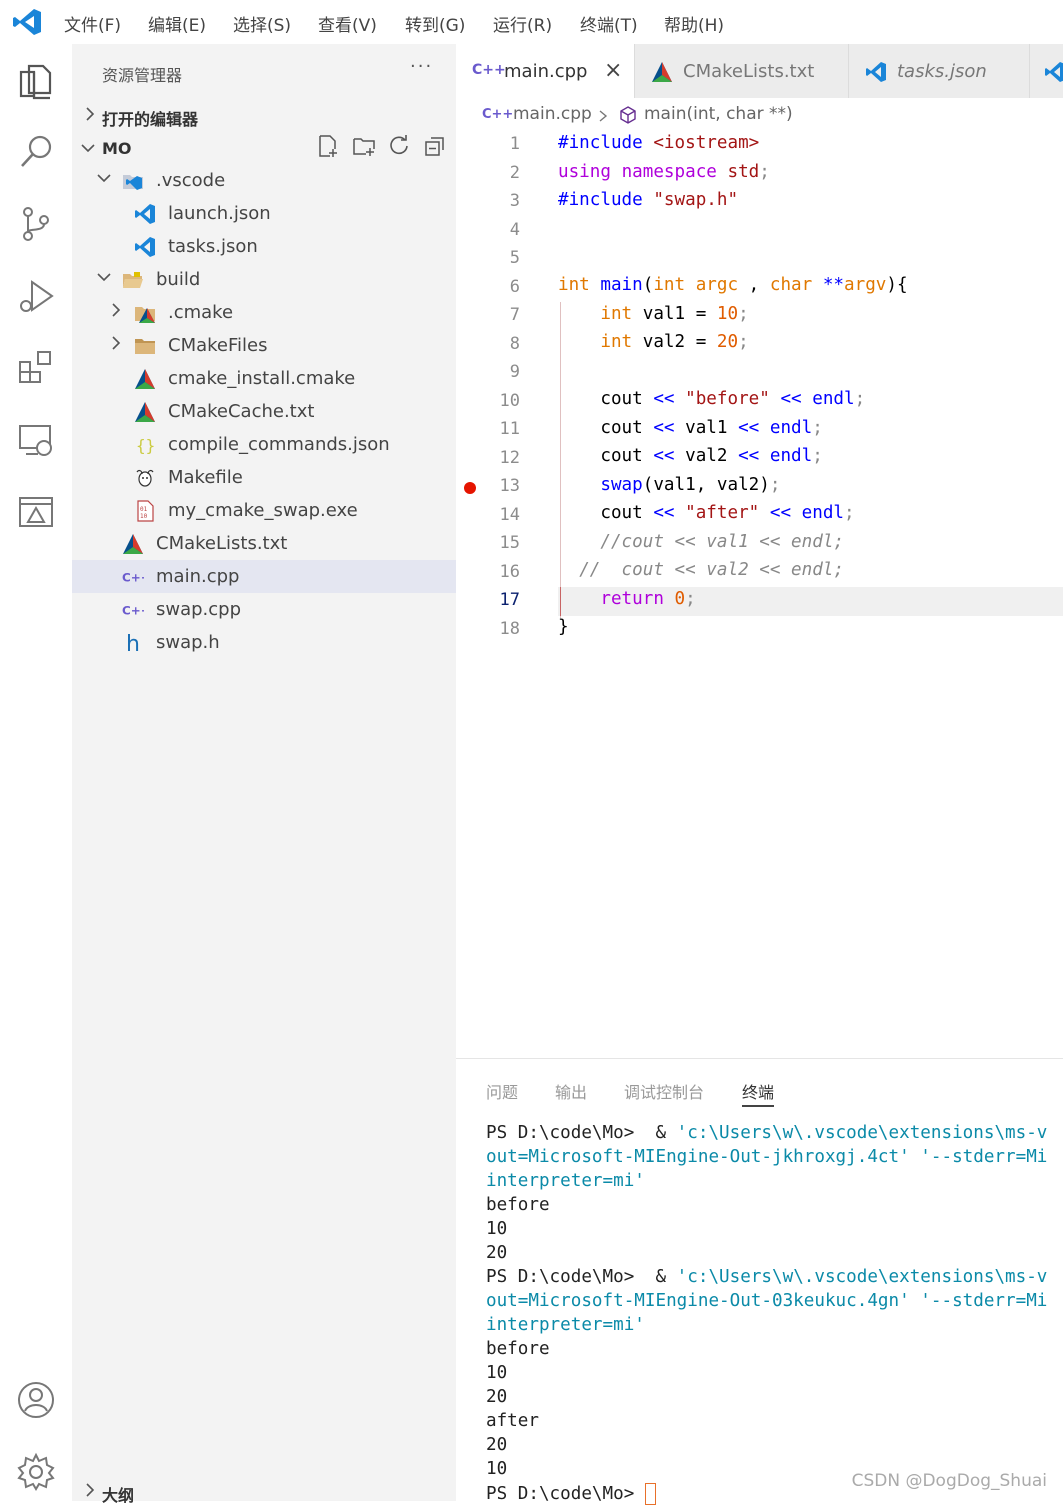 This screenshot has width=1063, height=1506. What do you see at coordinates (36, 1400) in the screenshot?
I see `accounts-icon` at bounding box center [36, 1400].